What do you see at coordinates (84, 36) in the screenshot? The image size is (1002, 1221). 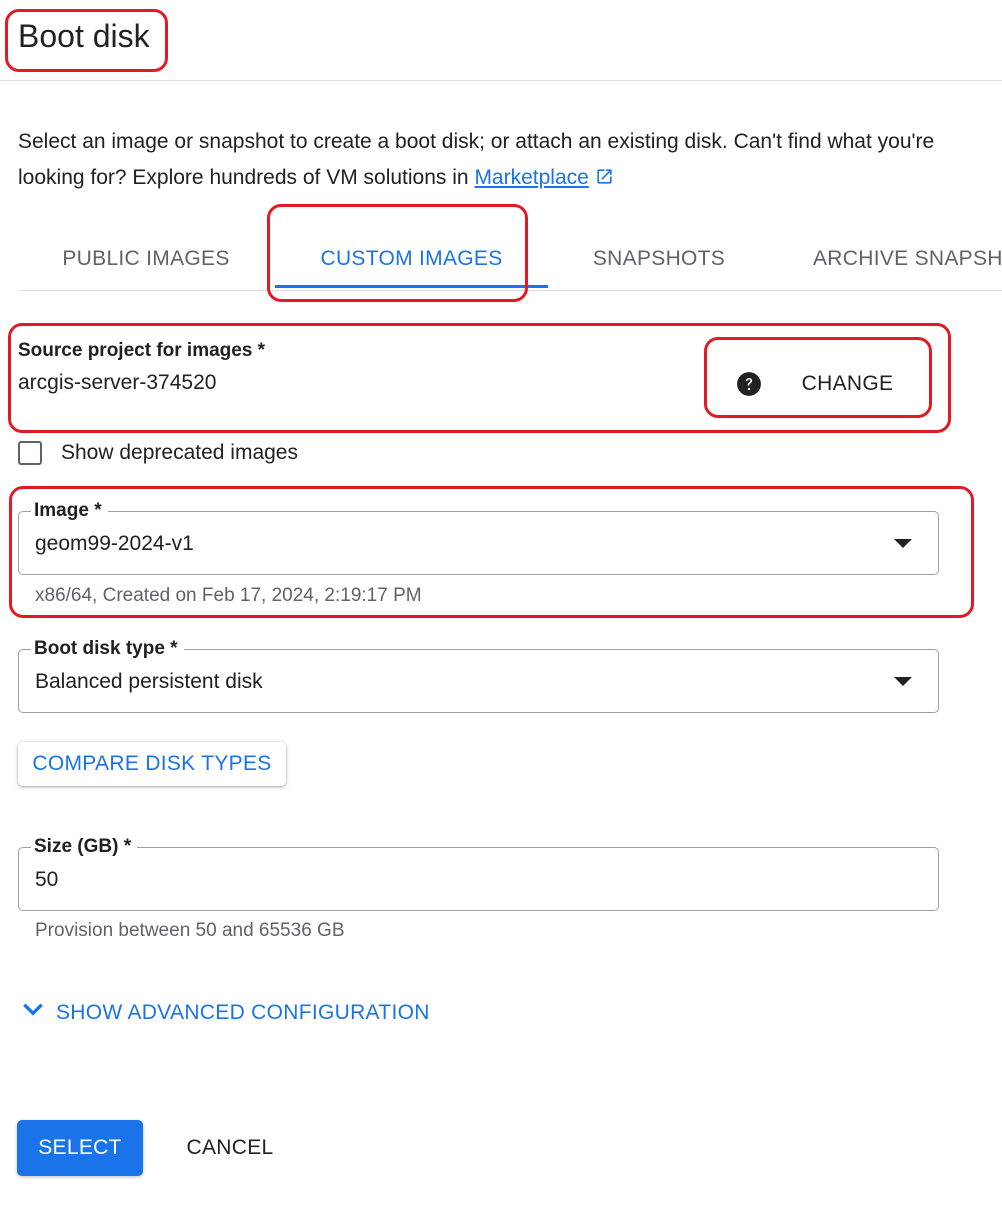 I see `panel-title: Boot disk` at bounding box center [84, 36].